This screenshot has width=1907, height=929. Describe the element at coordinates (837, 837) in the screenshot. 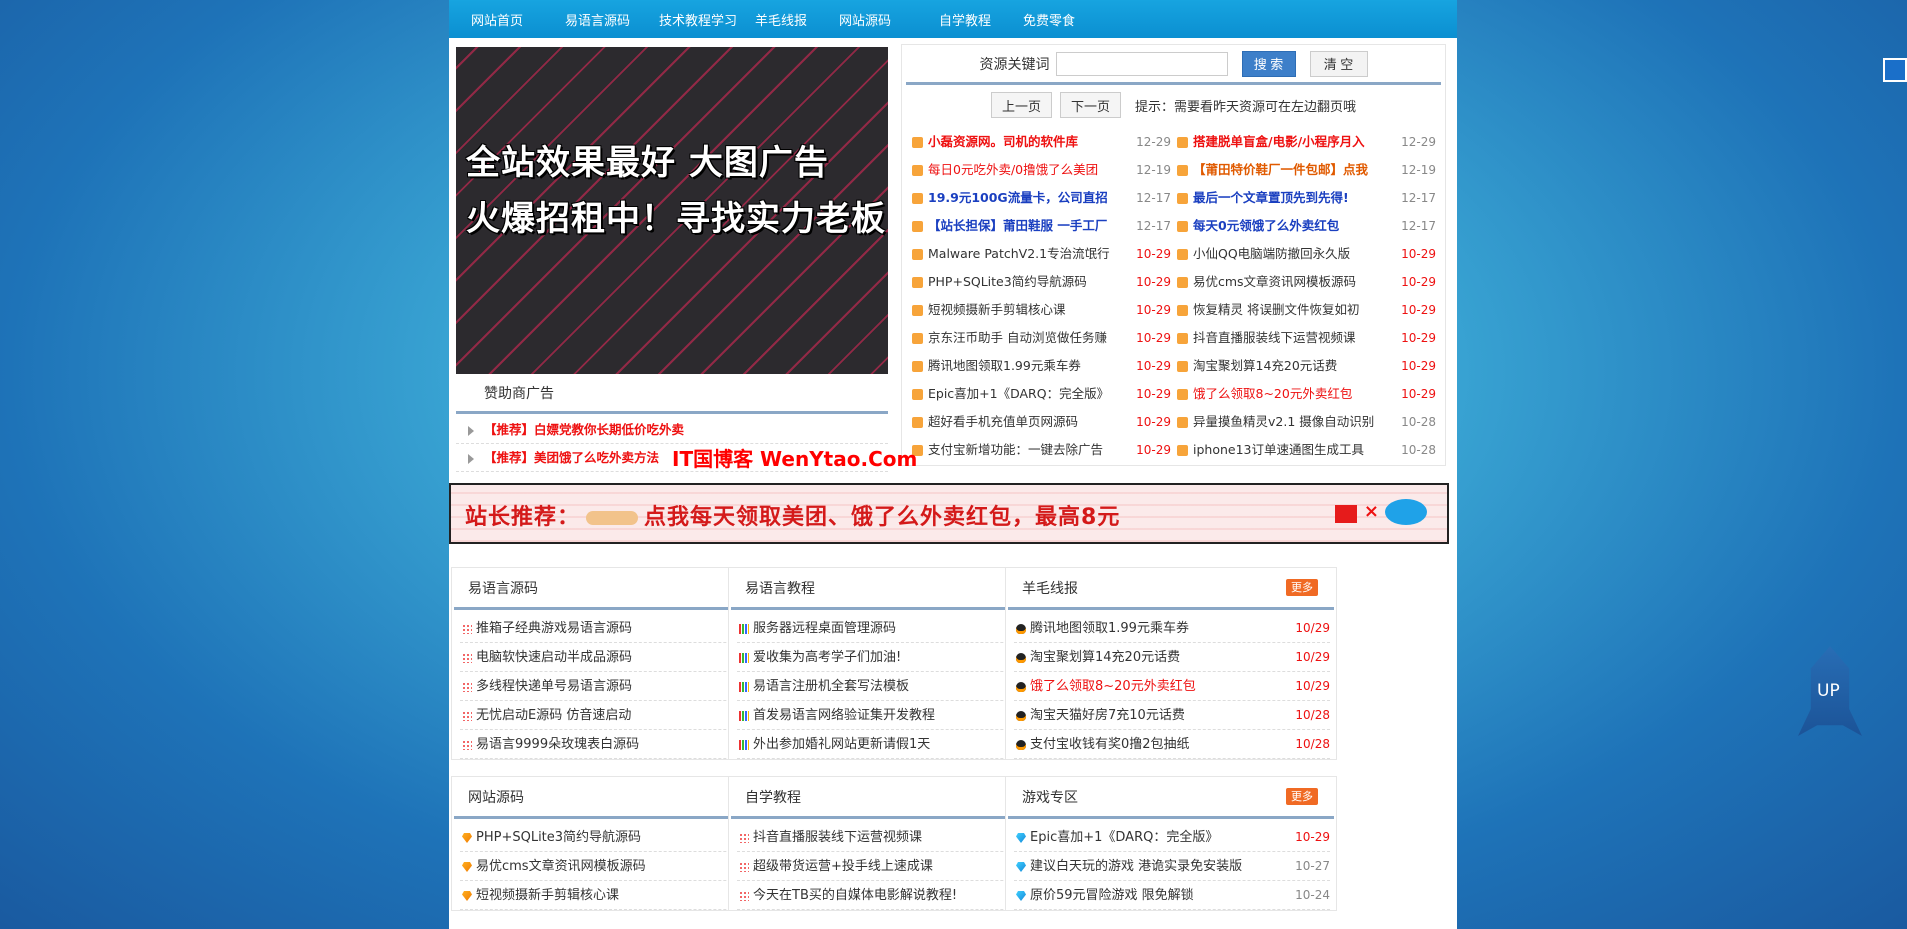

I see `list-item-title: 抖音直播服装线下运营视频课` at that location.